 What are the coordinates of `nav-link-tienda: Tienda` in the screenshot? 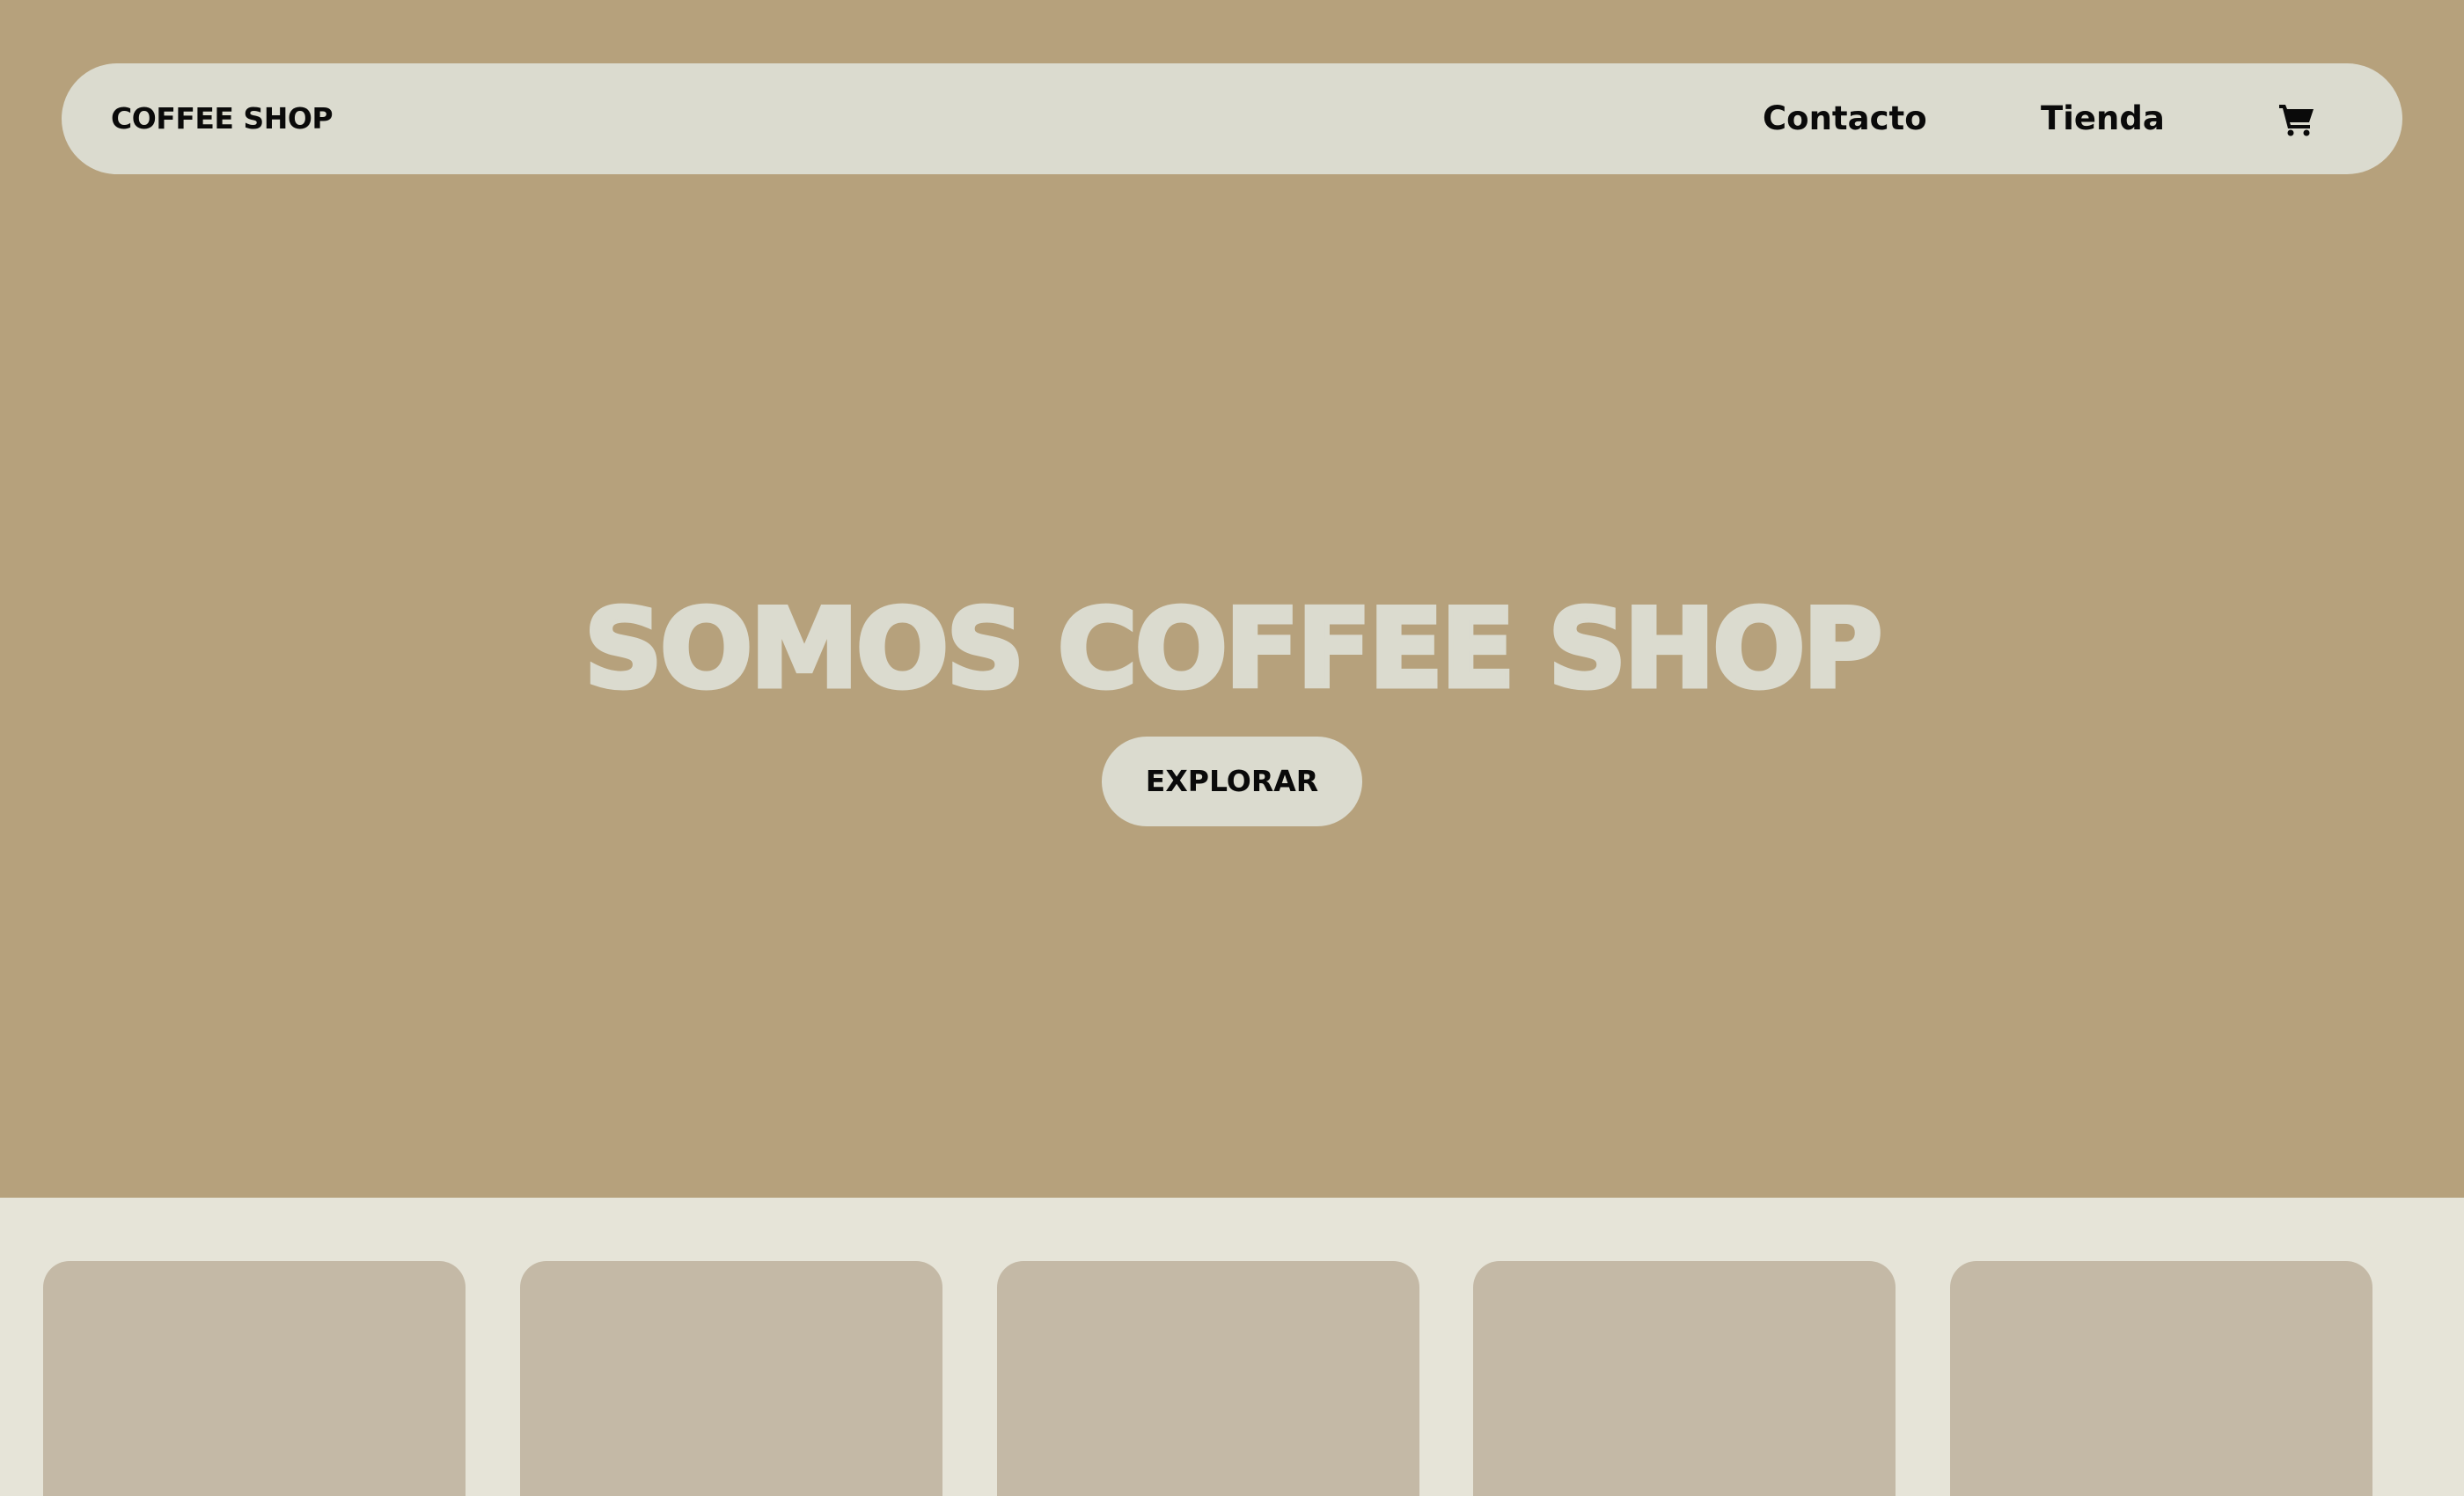 It's located at (2103, 119).